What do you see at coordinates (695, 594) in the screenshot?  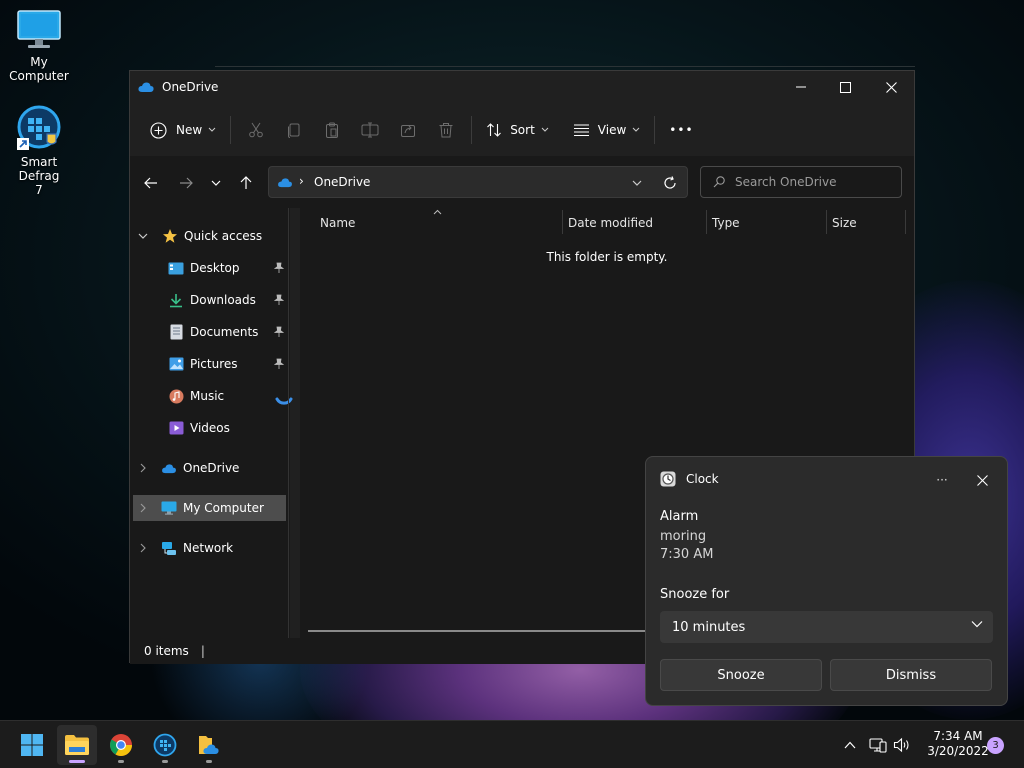 I see `snooze-label: Snooze for` at bounding box center [695, 594].